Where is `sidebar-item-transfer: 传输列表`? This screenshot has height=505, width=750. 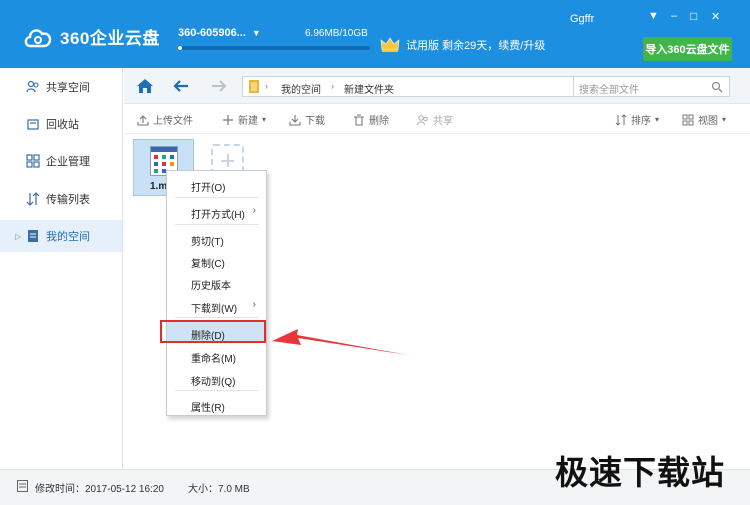
sidebar-item-transfer: 传输列表 is located at coordinates (61, 199).